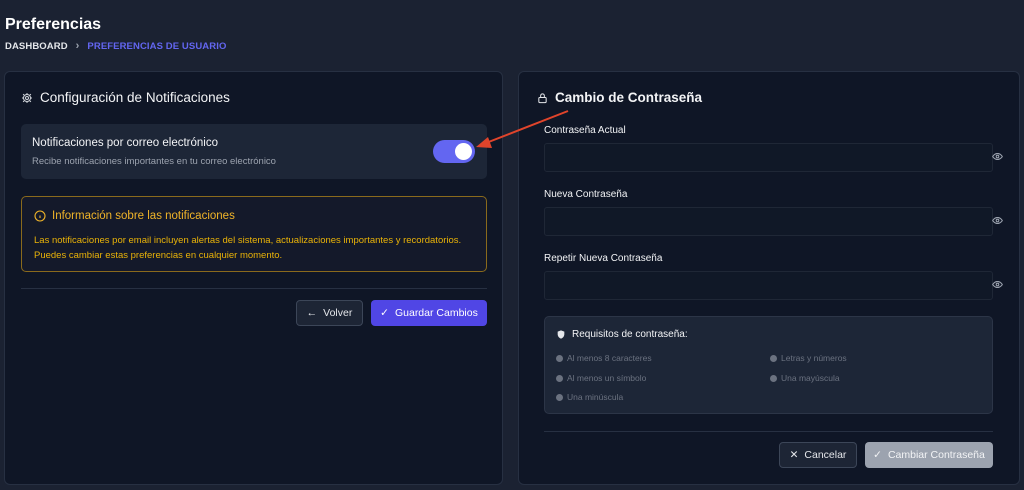 Image resolution: width=1024 pixels, height=490 pixels. What do you see at coordinates (454, 151) in the screenshot?
I see `email-notifications-toggle` at bounding box center [454, 151].